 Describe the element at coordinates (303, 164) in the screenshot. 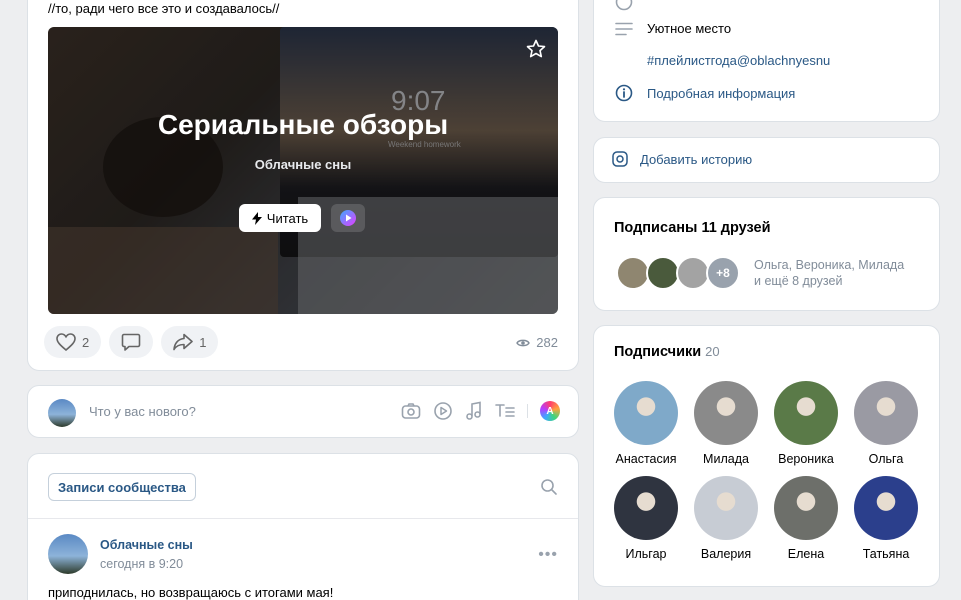

I see `article-author: Облачные сны` at that location.